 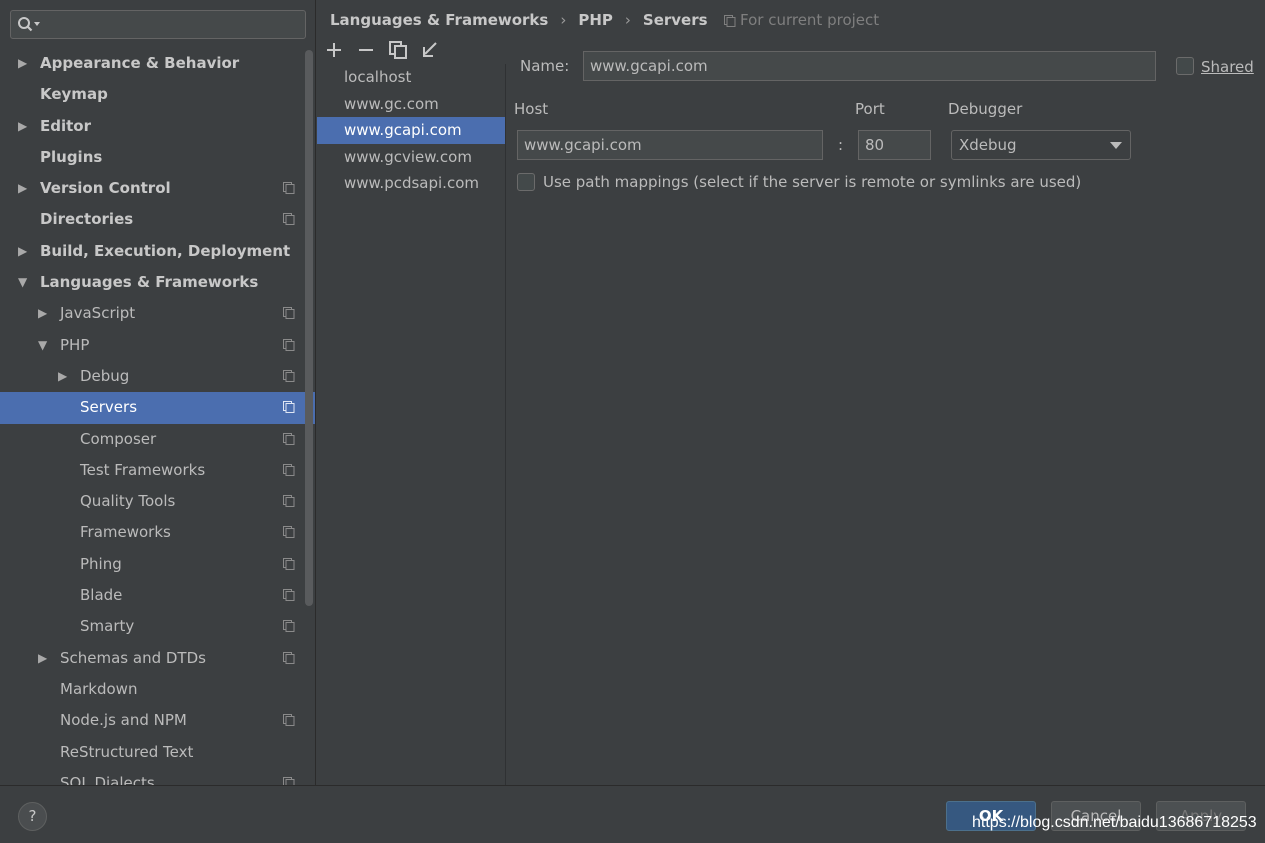 What do you see at coordinates (165, 250) in the screenshot?
I see `tree-item-label: Build, Execution, Deployment` at bounding box center [165, 250].